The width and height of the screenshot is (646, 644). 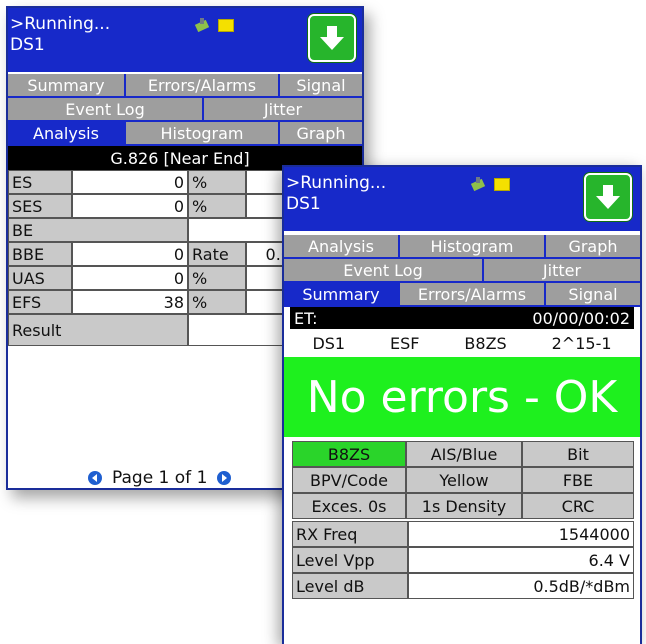 What do you see at coordinates (40, 302) in the screenshot?
I see `row-label-efs: EFS` at bounding box center [40, 302].